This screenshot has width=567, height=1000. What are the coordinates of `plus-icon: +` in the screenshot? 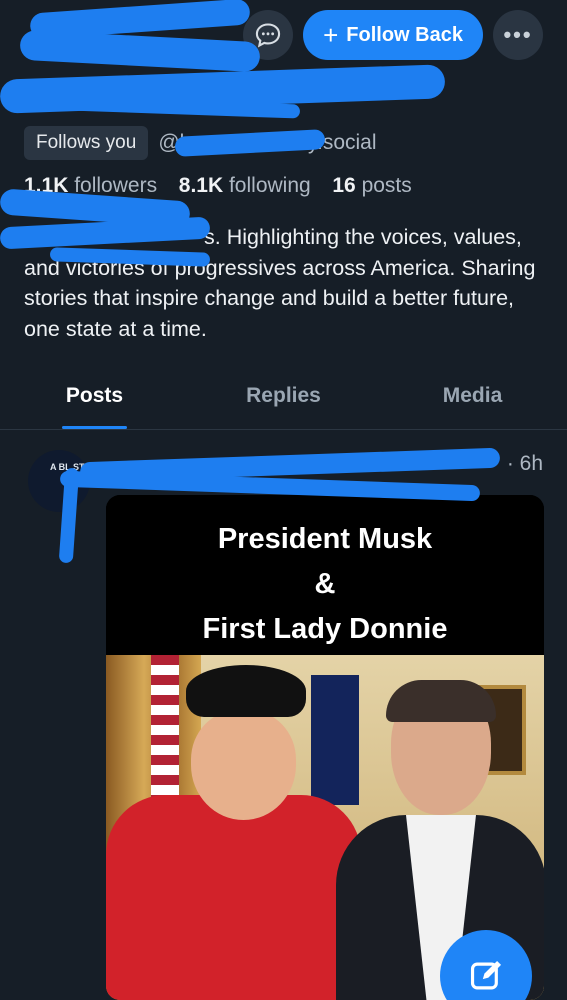 It's located at (331, 35).